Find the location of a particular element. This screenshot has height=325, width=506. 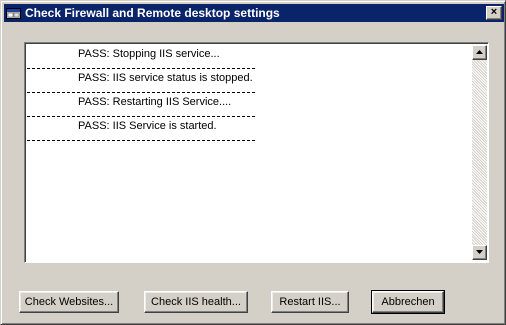

cancel-button: Abbrechen is located at coordinates (408, 302).